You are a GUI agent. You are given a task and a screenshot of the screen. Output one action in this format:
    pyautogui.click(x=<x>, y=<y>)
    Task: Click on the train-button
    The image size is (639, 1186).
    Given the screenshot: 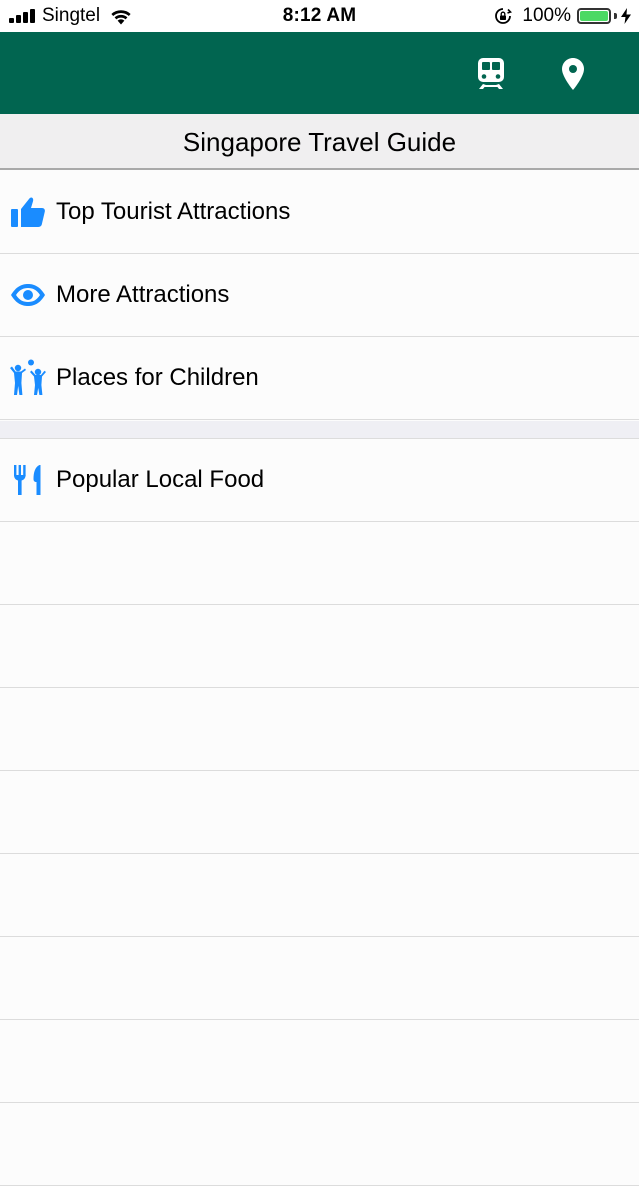 What is the action you would take?
    pyautogui.click(x=491, y=74)
    